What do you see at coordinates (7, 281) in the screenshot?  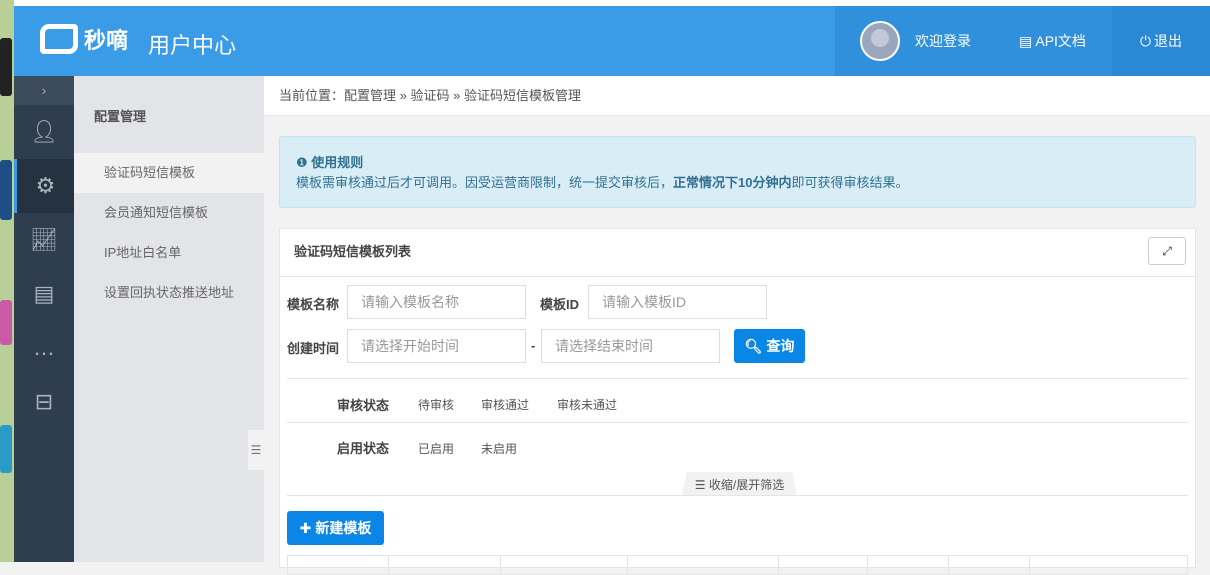 I see `desktop-background` at bounding box center [7, 281].